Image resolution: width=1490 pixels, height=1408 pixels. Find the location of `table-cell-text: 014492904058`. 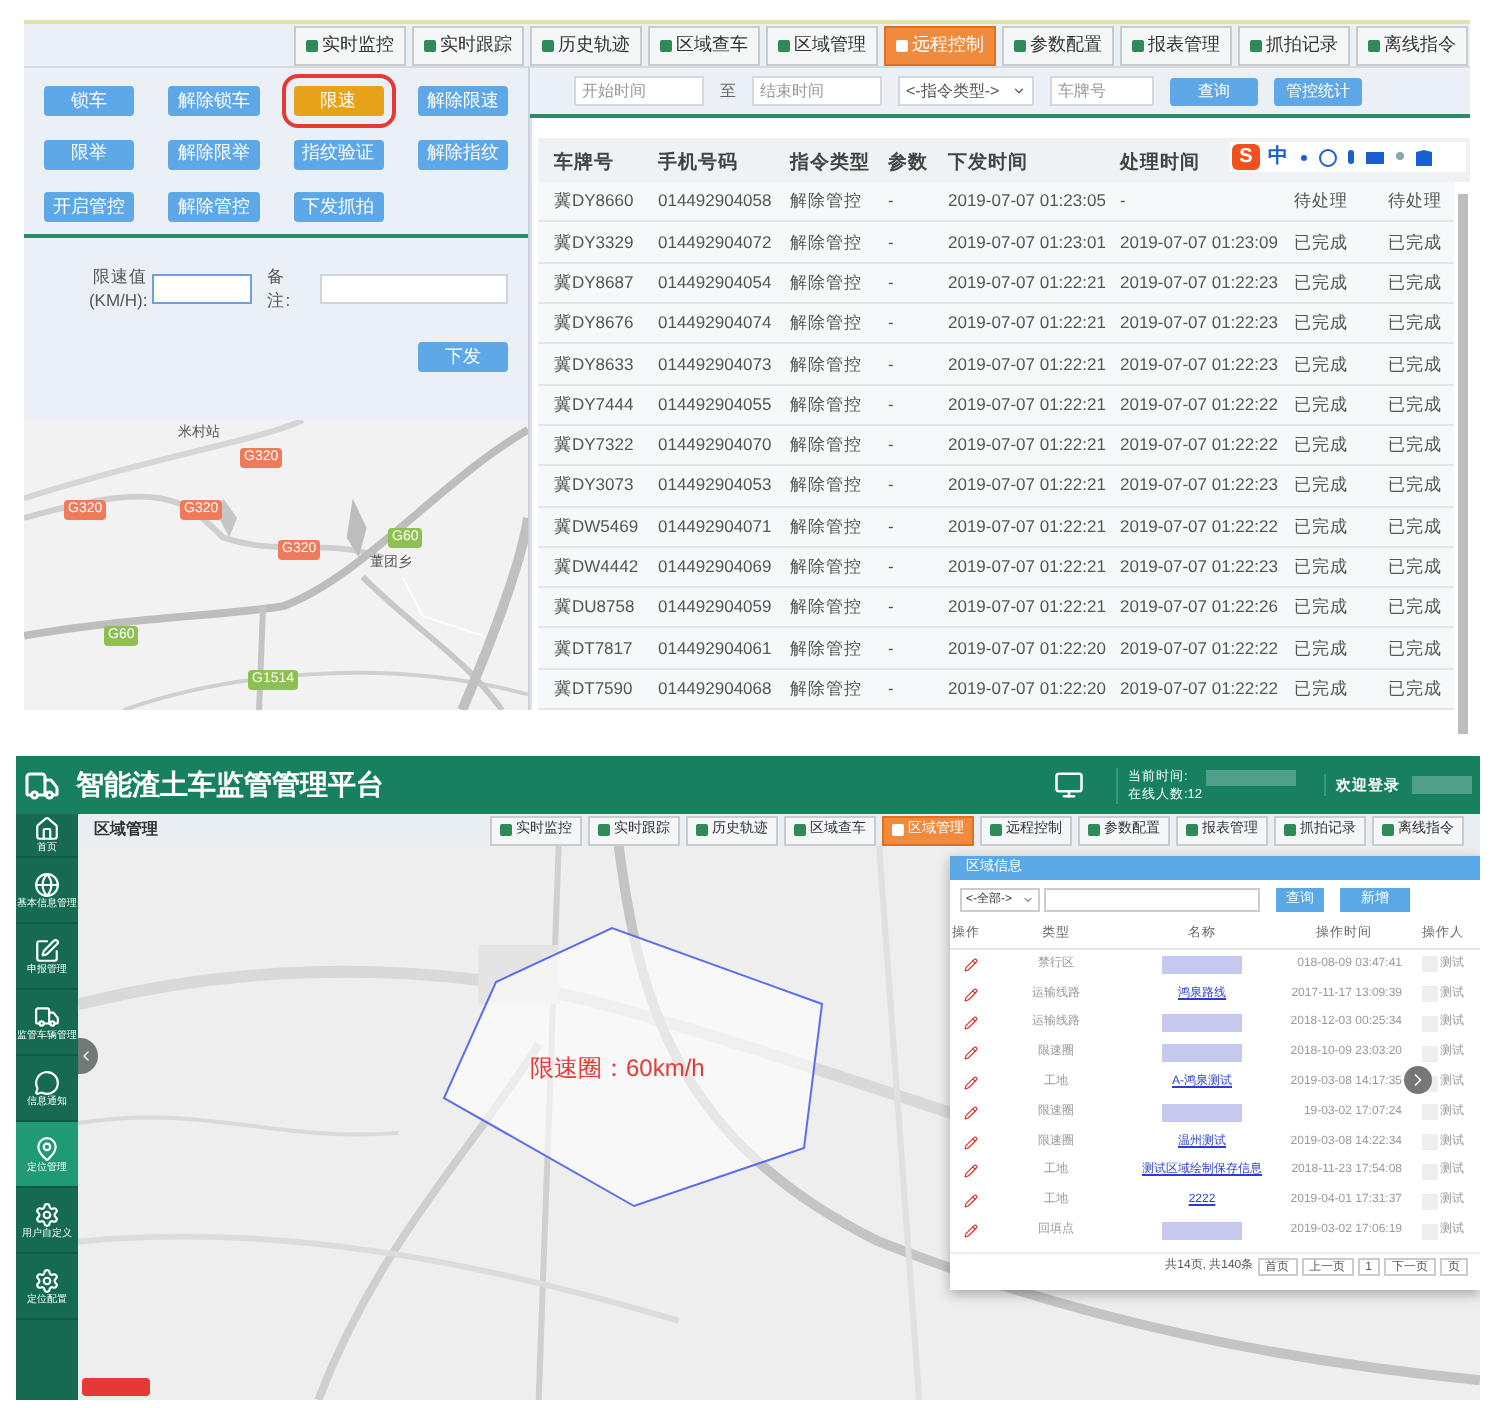

table-cell-text: 014492904058 is located at coordinates (715, 201).